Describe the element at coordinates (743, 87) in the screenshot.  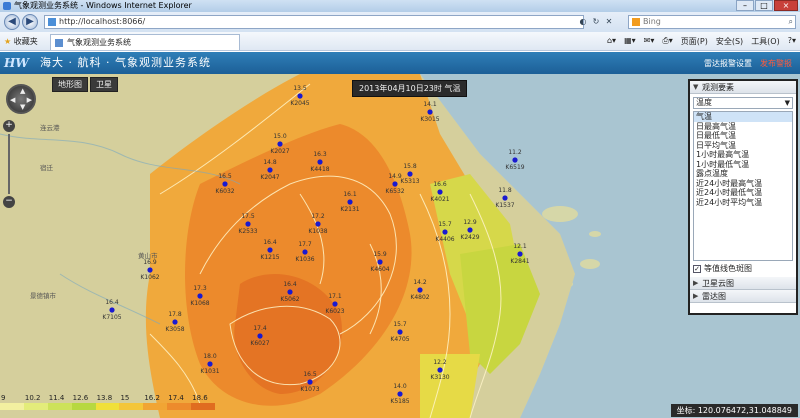
I see `section-observe-header: ▼ 观测要素` at that location.